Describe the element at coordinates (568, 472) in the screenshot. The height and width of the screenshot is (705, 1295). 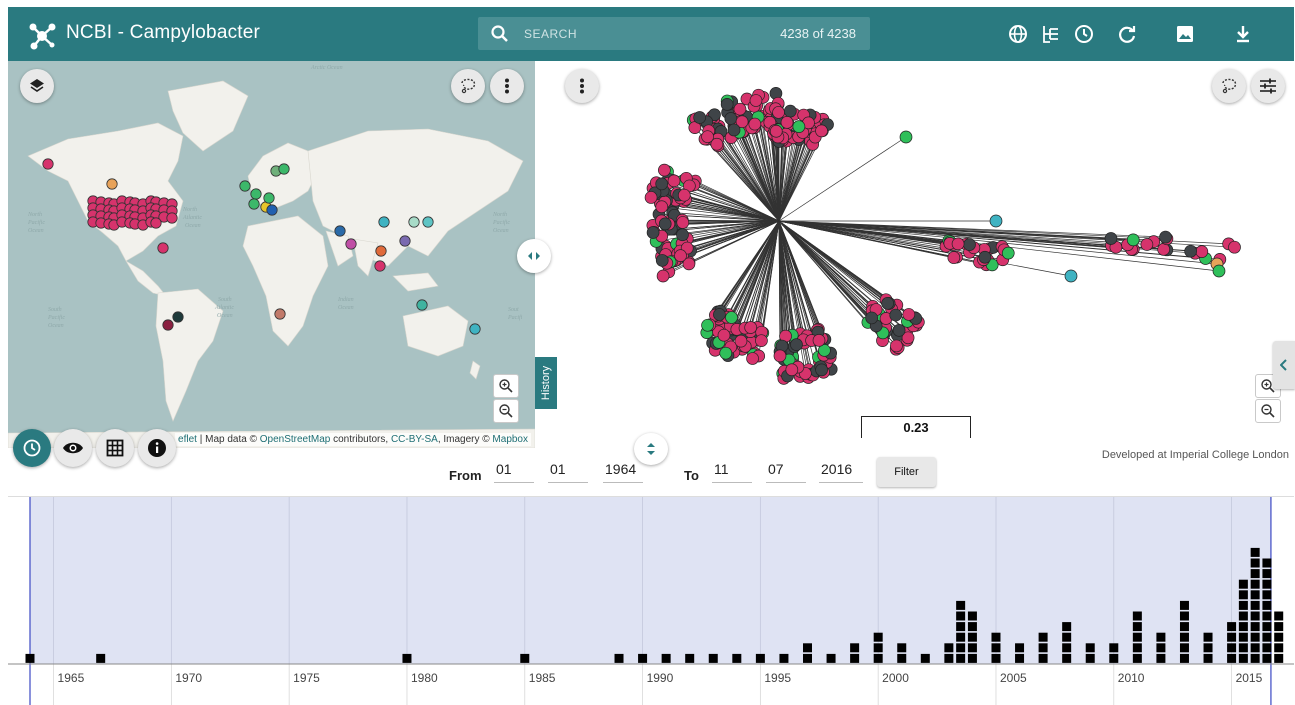
I see `from-month-input: 01` at that location.